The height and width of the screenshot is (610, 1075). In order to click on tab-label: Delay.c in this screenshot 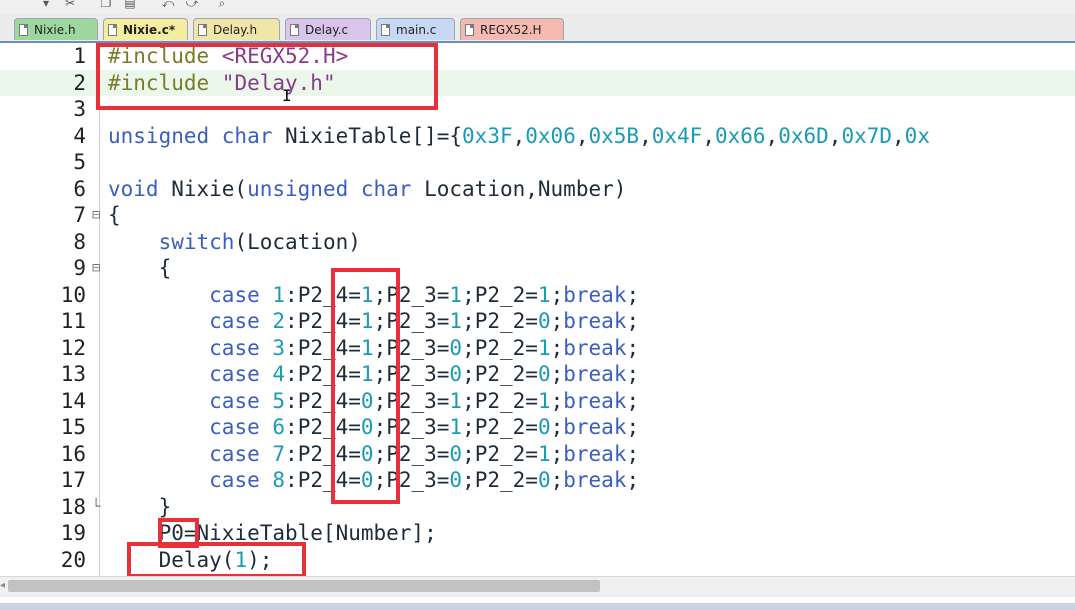, I will do `click(327, 29)`.